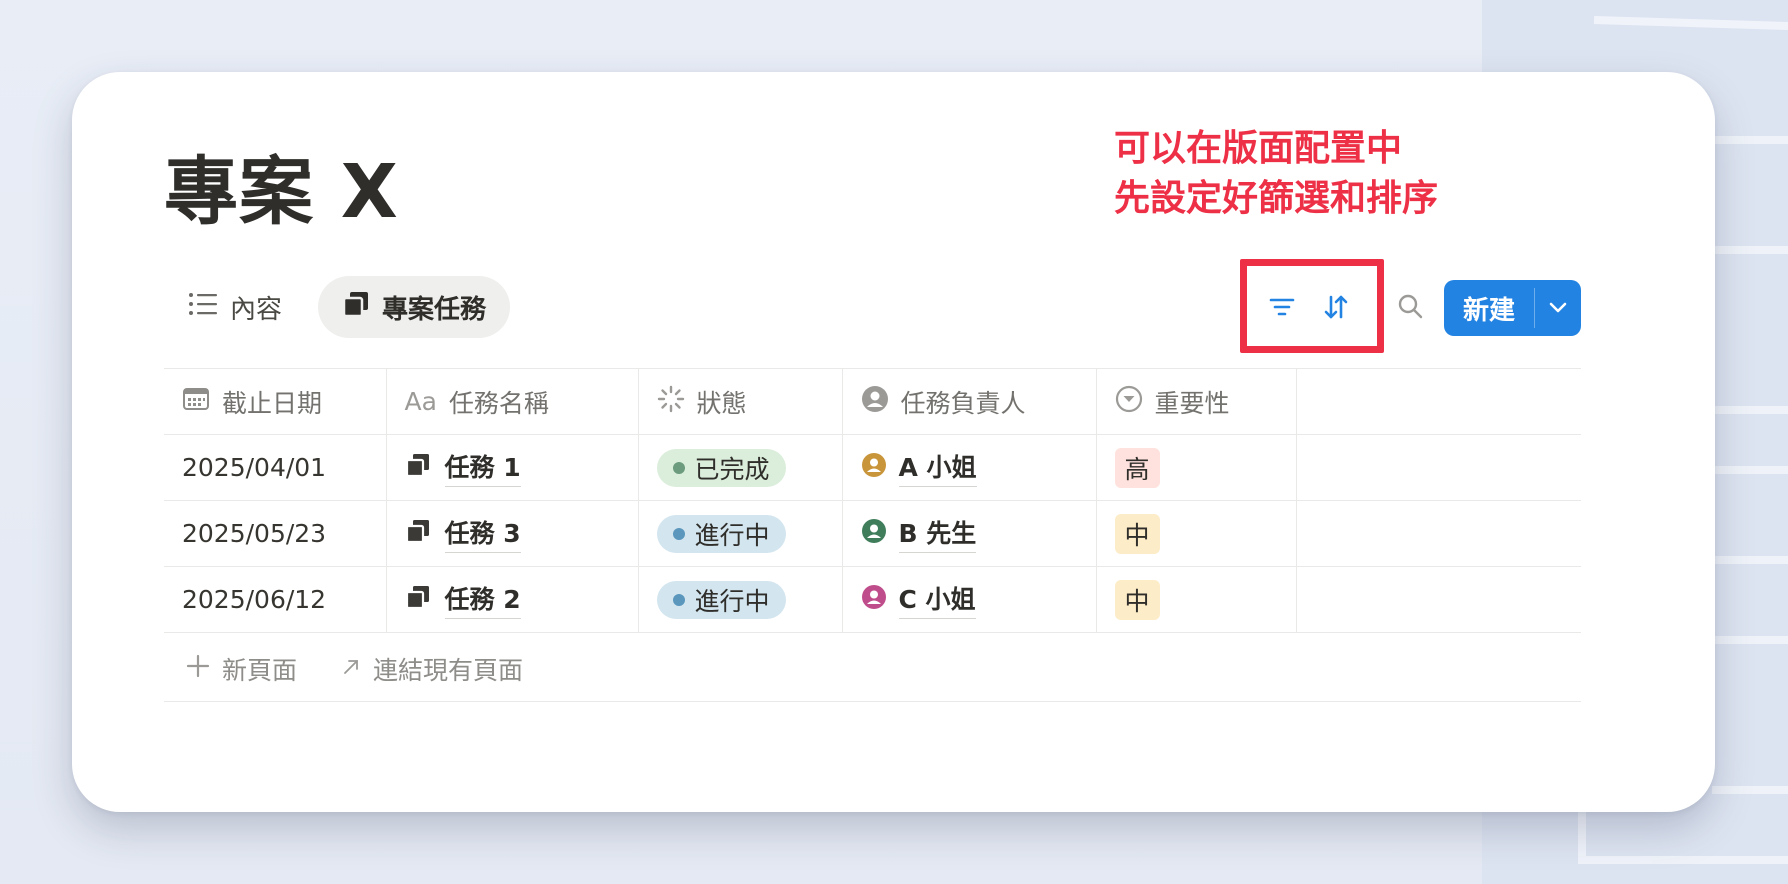  I want to click on column-header-task-name: Aa 任務名稱, so click(512, 401).